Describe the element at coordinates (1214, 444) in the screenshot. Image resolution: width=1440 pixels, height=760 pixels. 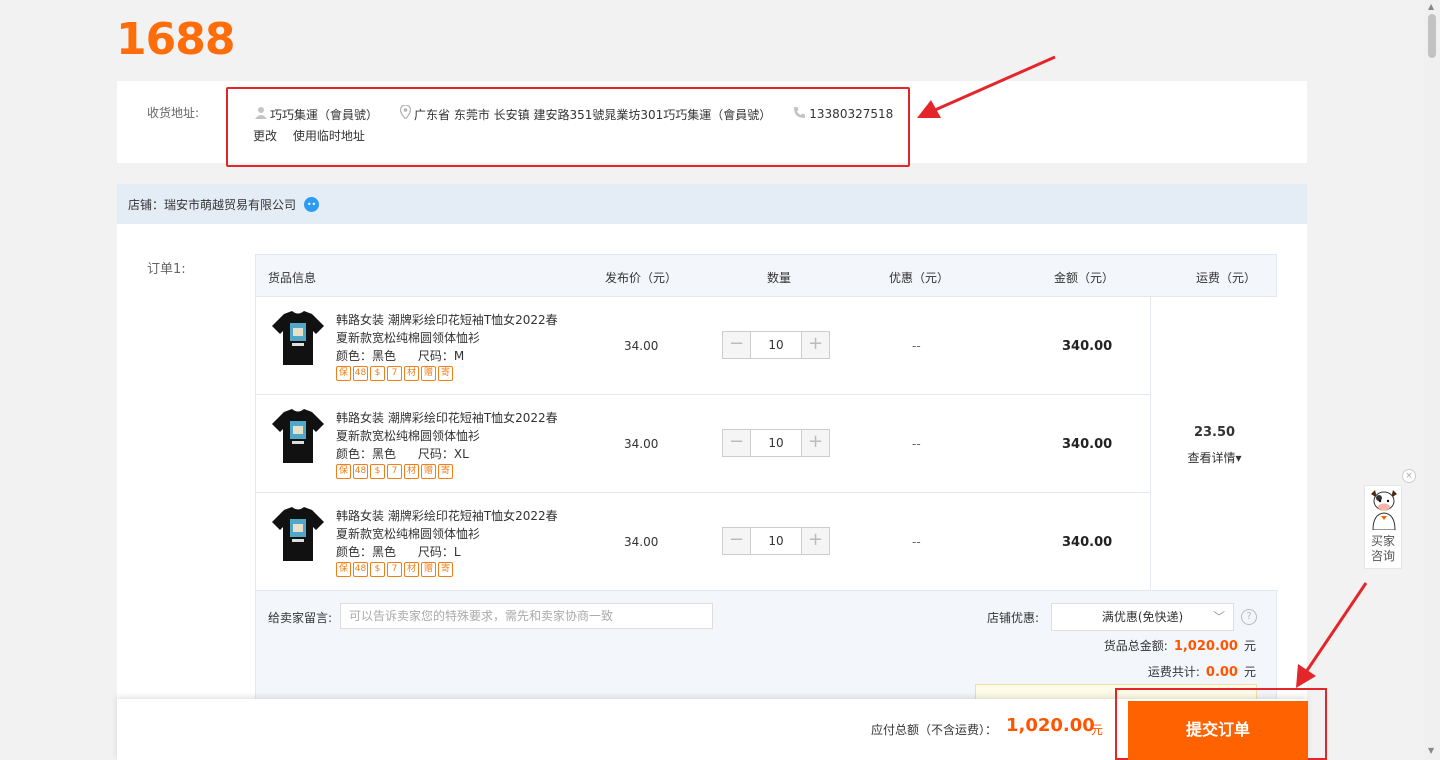
I see `shipping-cell: 23.50 查看详情▾` at that location.